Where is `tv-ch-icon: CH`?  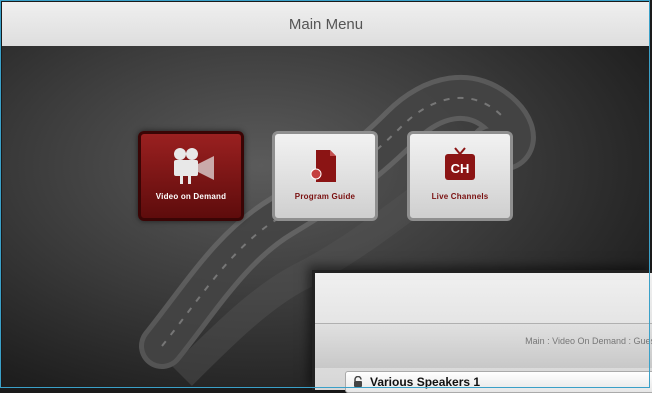
tv-ch-icon: CH is located at coordinates (460, 163).